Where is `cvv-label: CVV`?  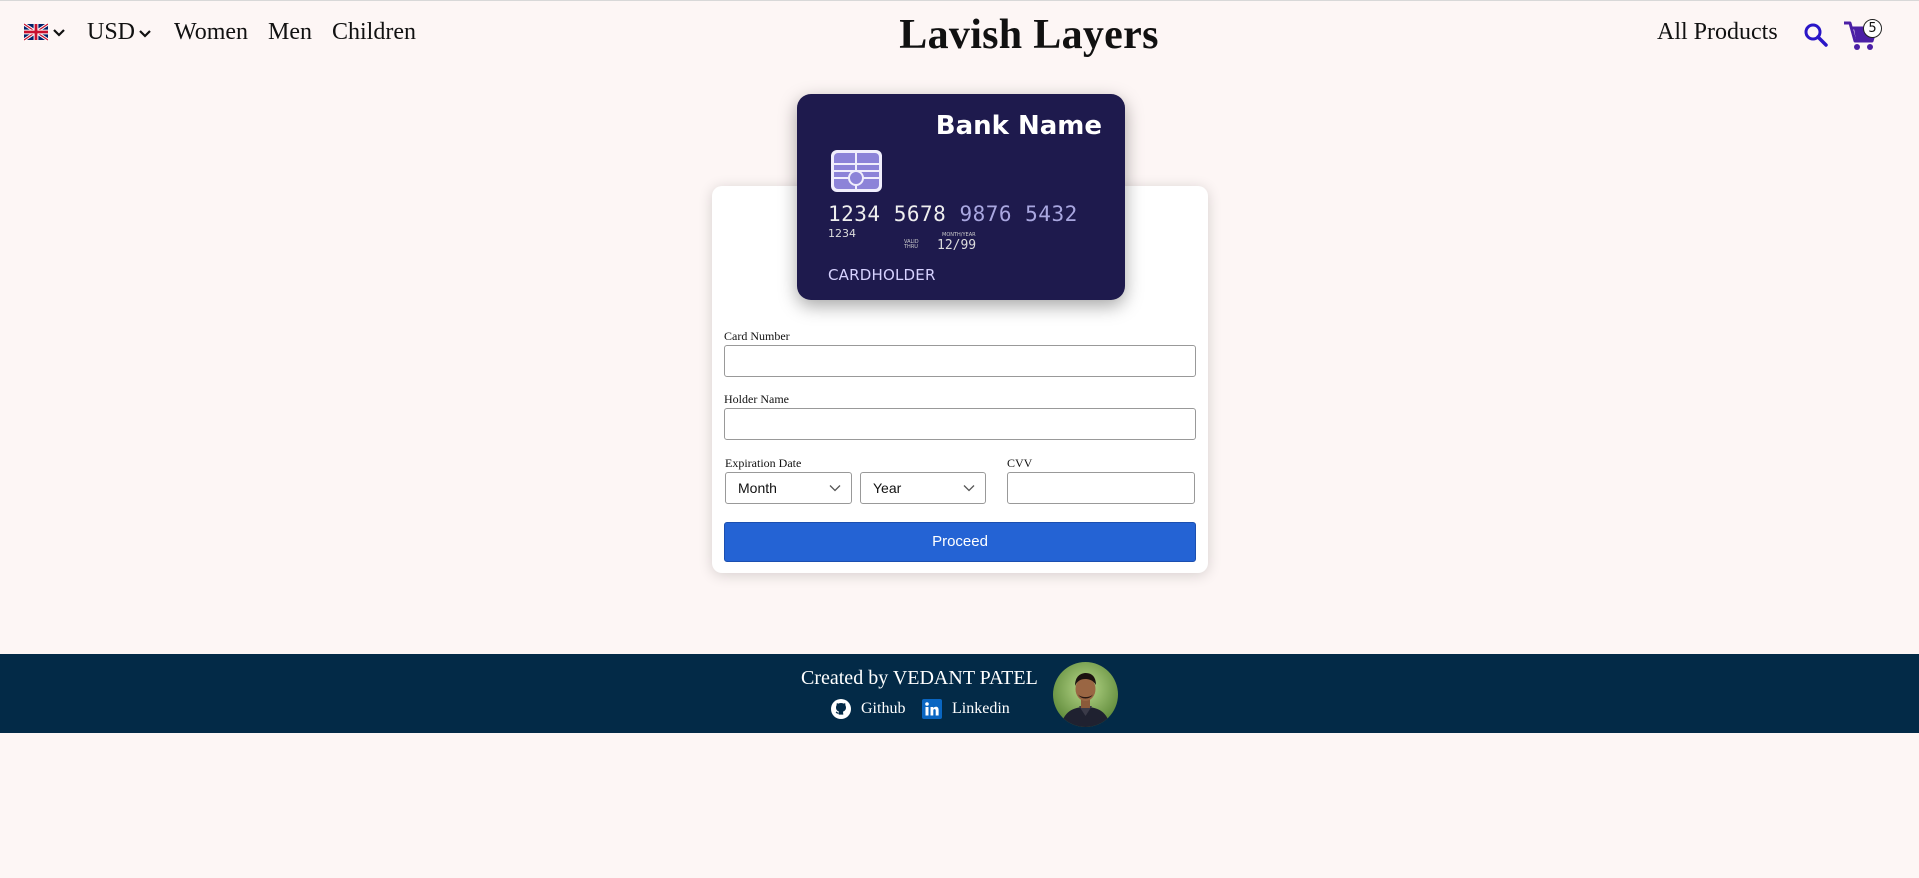
cvv-label: CVV is located at coordinates (1020, 463).